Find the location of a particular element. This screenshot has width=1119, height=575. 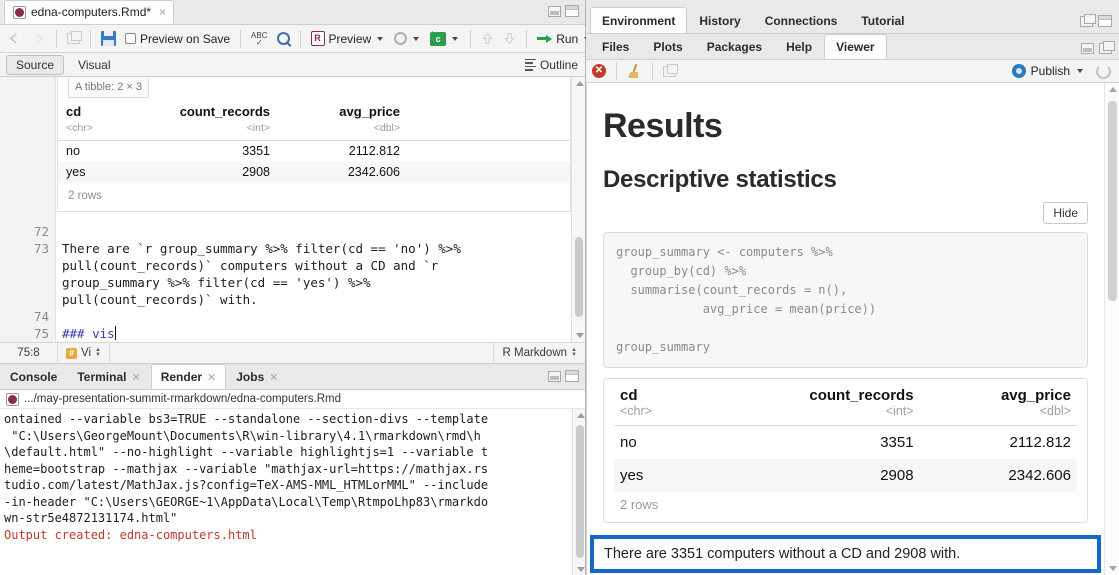

tab-packages: Packages is located at coordinates (734, 46).